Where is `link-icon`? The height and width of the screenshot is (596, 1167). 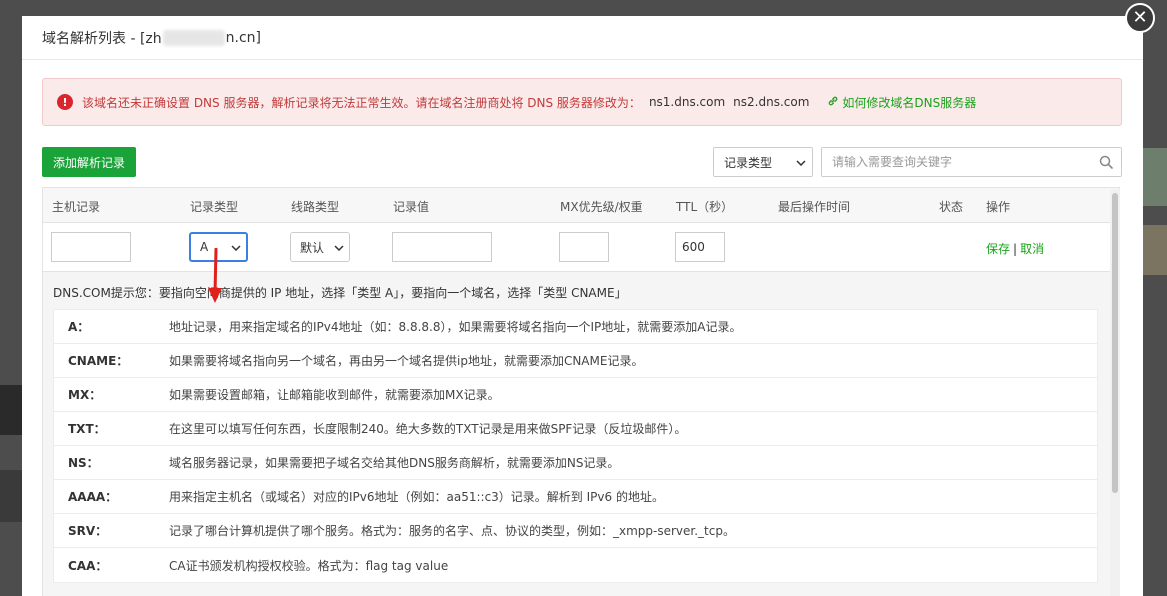
link-icon is located at coordinates (833, 102).